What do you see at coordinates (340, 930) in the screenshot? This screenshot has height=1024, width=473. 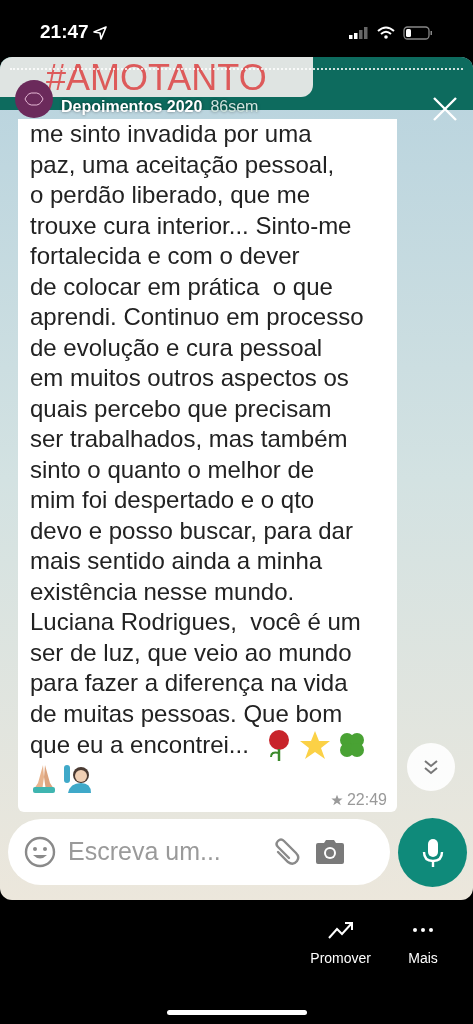 I see `trend-up-icon` at bounding box center [340, 930].